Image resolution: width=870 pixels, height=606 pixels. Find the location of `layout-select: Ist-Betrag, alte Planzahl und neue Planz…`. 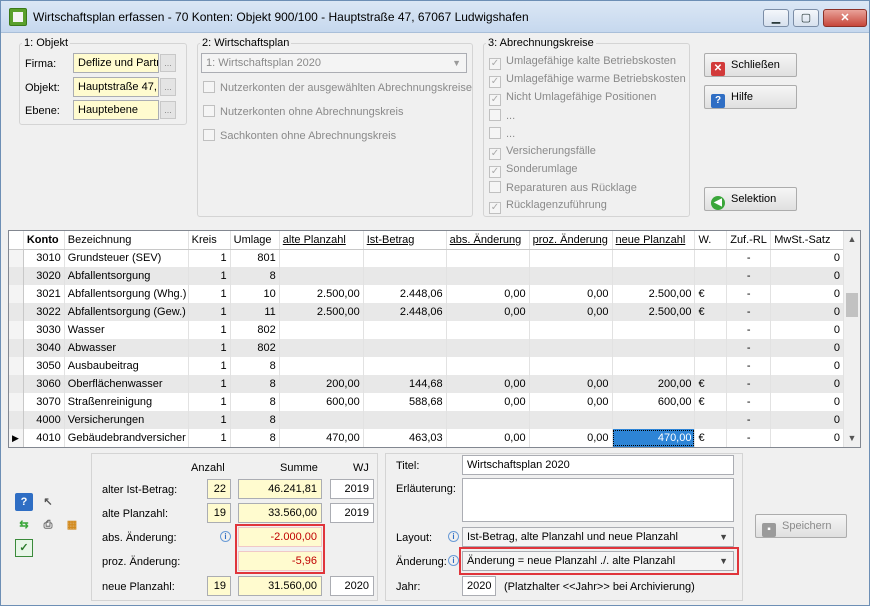

layout-select: Ist-Betrag, alte Planzahl und neue Planz… is located at coordinates (598, 537).